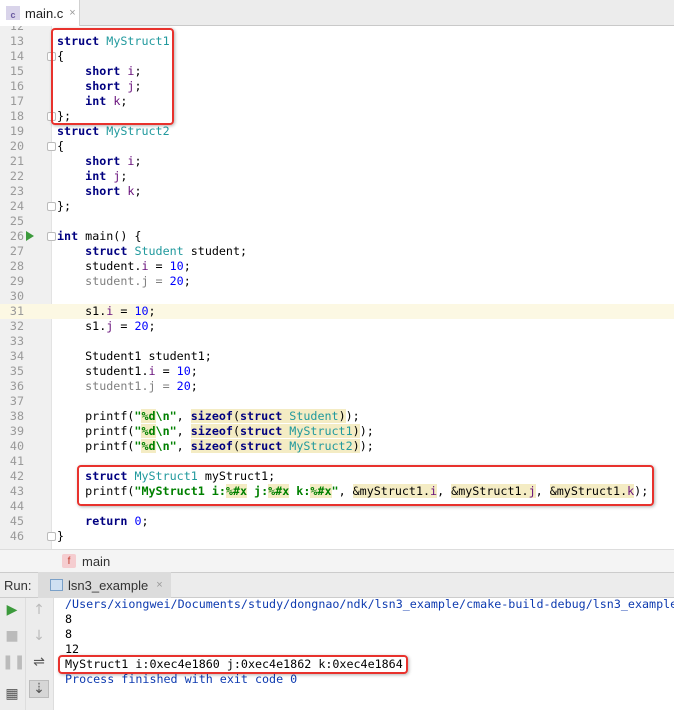 The height and width of the screenshot is (710, 674). What do you see at coordinates (16, 416) in the screenshot?
I see `line-number: 38` at bounding box center [16, 416].